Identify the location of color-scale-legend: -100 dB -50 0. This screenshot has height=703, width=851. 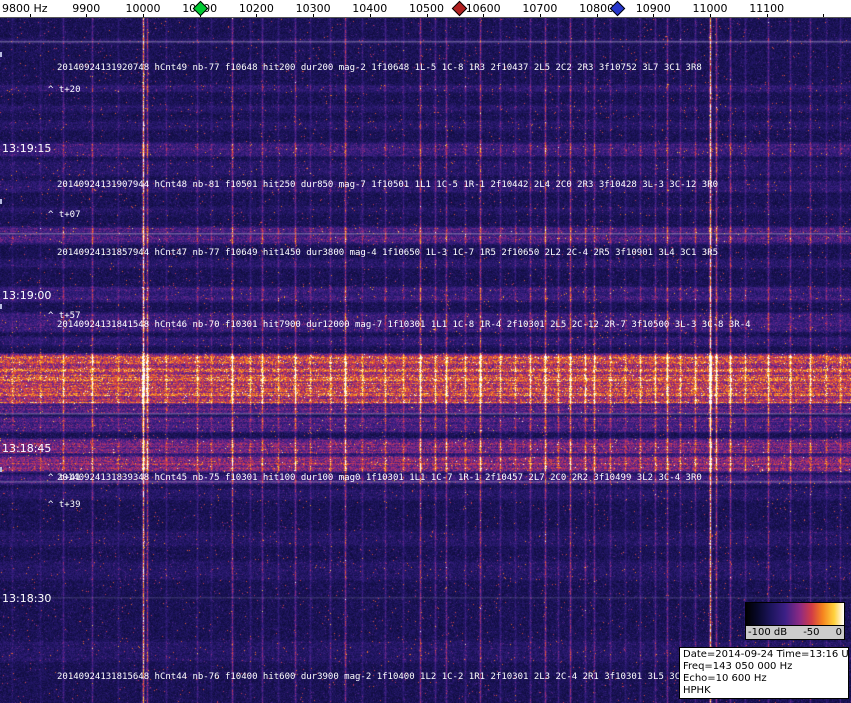
(795, 621).